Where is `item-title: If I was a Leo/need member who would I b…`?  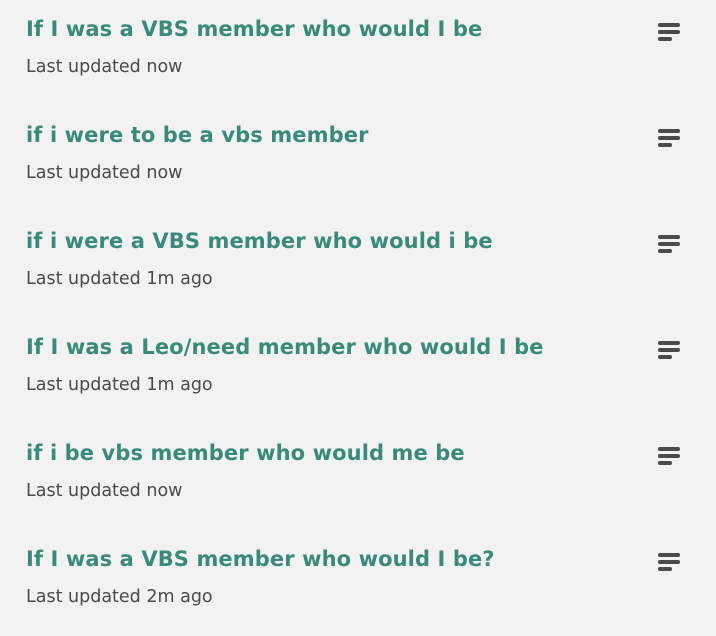
item-title: If I was a Leo/need member who would I b… is located at coordinates (285, 347).